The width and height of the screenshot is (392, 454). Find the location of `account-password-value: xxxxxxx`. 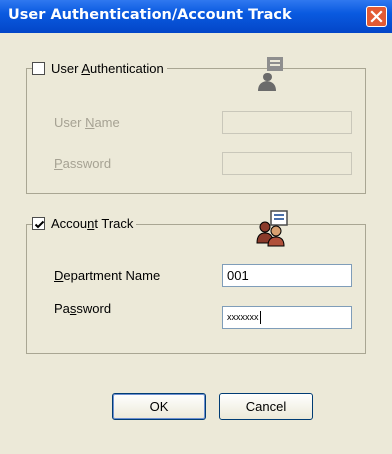

account-password-value: xxxxxxx is located at coordinates (243, 317).